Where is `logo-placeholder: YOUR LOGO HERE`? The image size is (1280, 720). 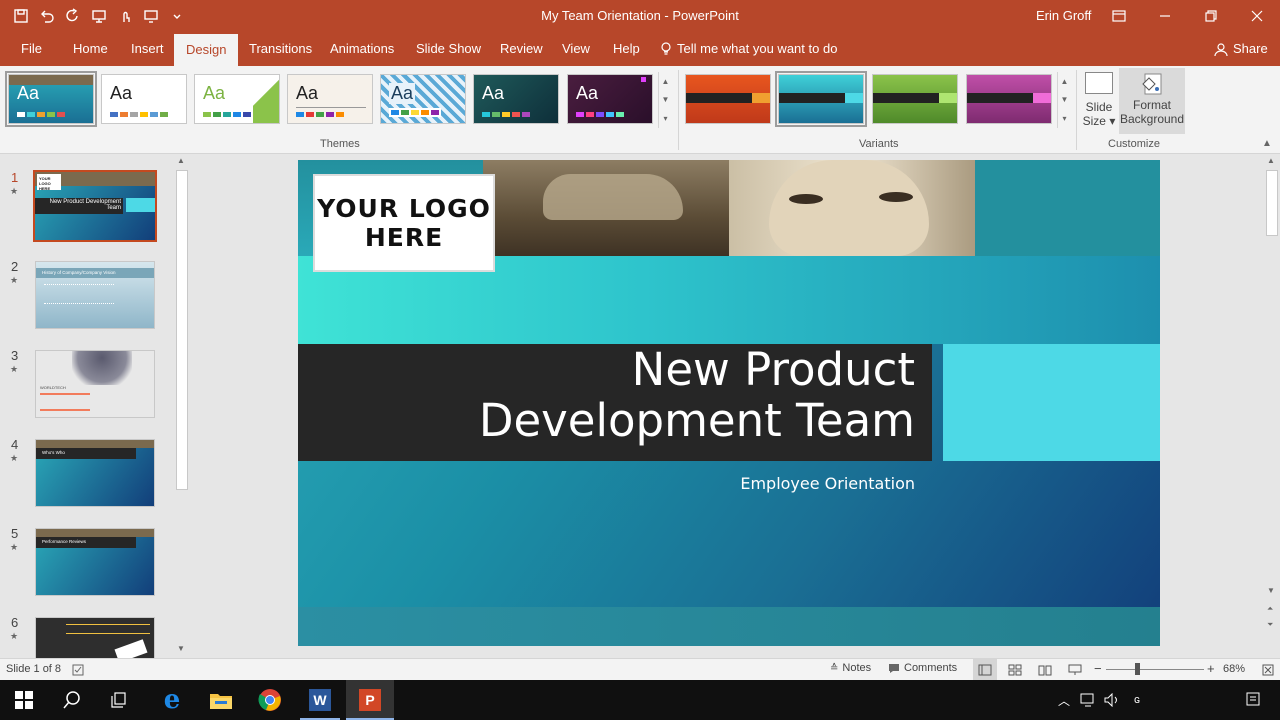
logo-placeholder: YOUR LOGO HERE is located at coordinates (404, 223).